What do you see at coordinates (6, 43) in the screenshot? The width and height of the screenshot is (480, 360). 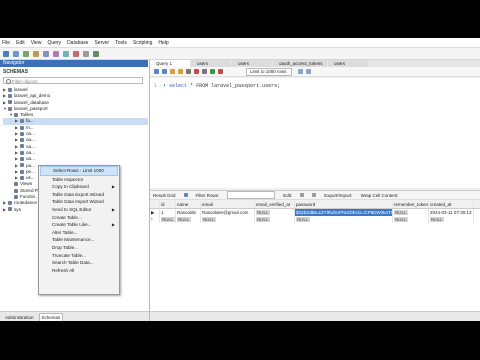 I see `menu-file: File` at bounding box center [6, 43].